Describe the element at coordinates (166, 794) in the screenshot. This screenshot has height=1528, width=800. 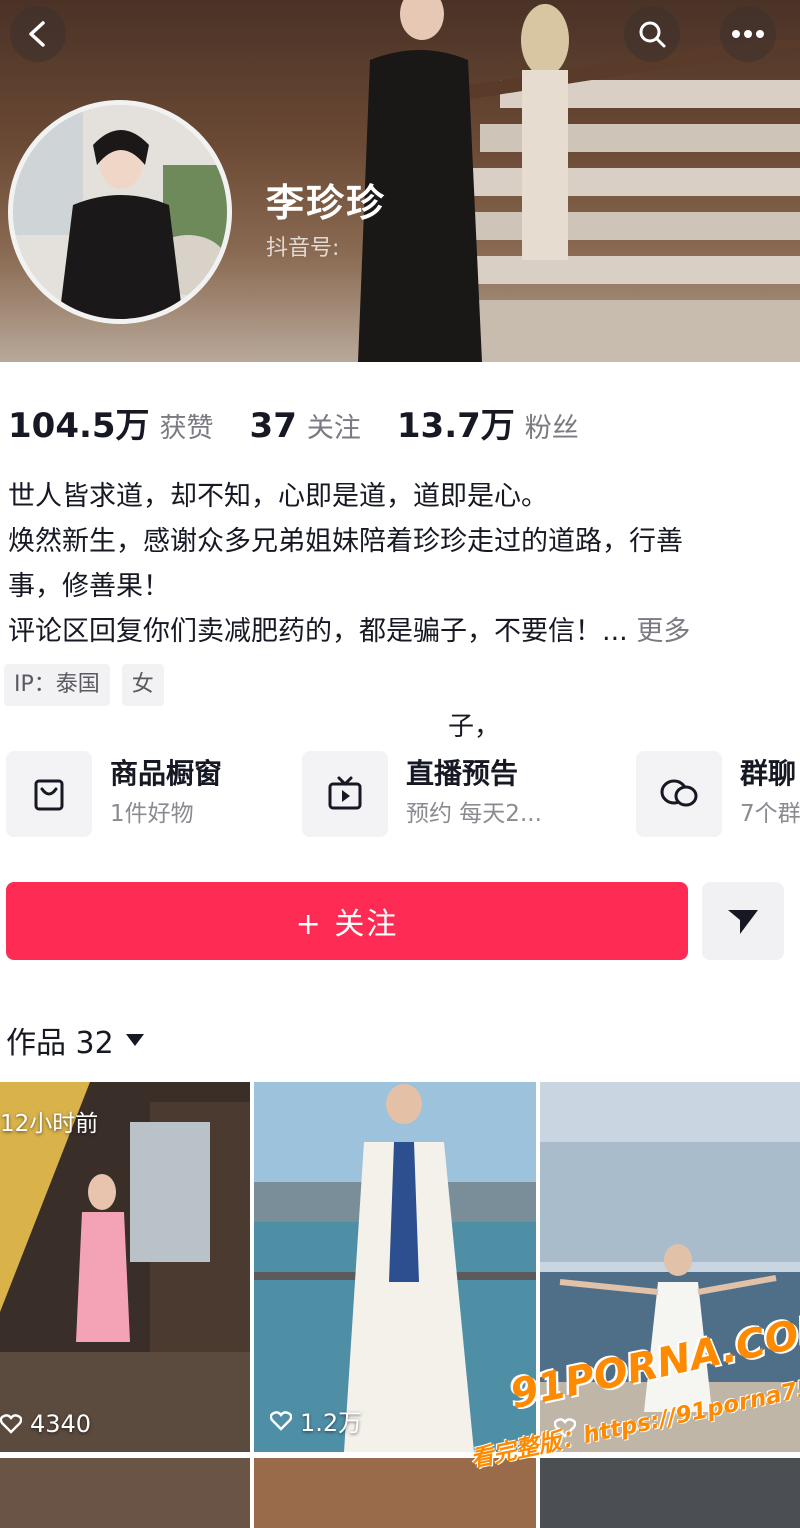
I see `shop-window-text: 商品橱窗 1件好物` at that location.